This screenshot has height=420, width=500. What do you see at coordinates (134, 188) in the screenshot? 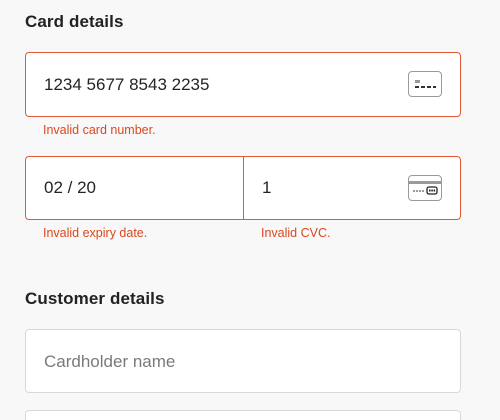
I see `expiry-field: 02 / 20` at bounding box center [134, 188].